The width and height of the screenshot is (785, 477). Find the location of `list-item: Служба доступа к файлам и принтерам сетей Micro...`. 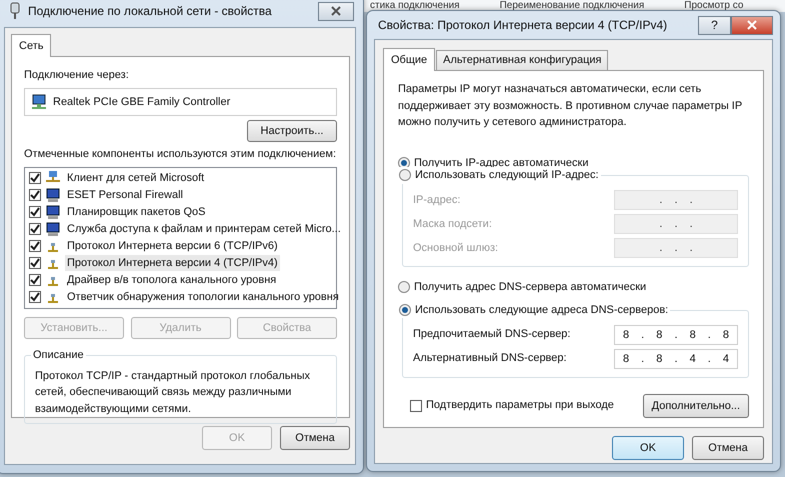

list-item: Служба доступа к файлам и принтерам сетей Micro... is located at coordinates (204, 229).